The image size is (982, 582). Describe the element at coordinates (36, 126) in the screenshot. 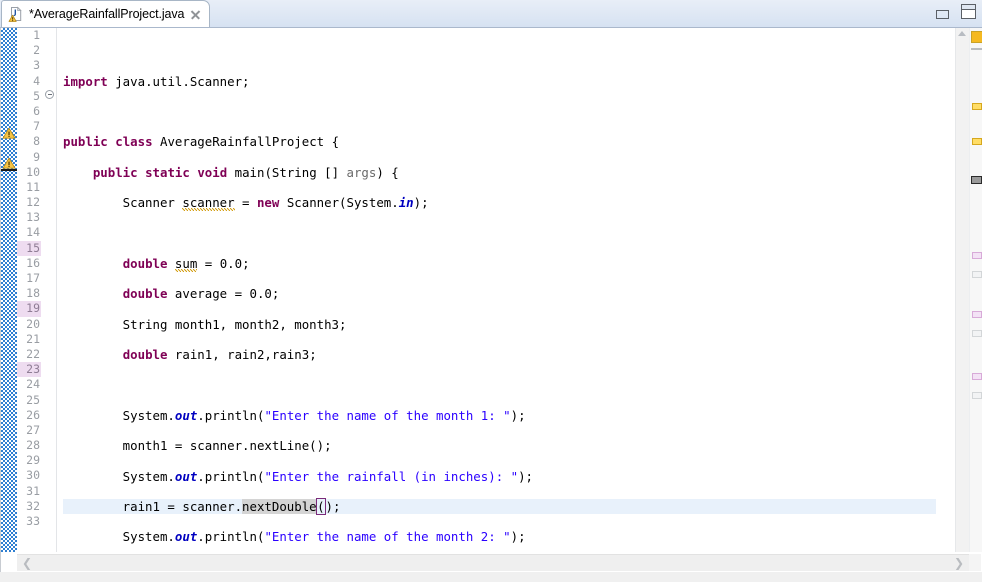

I see `line-number: 7` at that location.